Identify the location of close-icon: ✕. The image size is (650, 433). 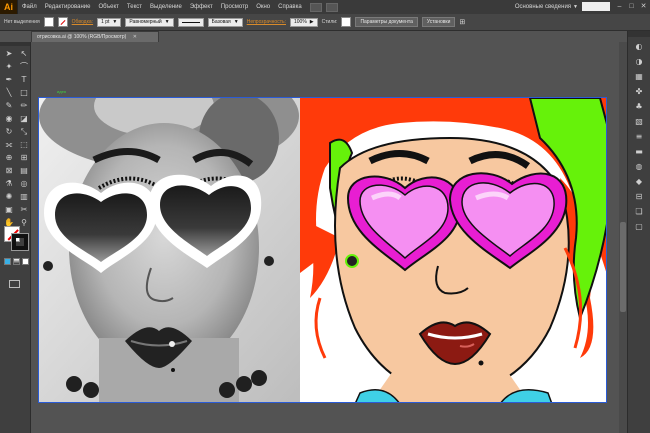
(135, 37).